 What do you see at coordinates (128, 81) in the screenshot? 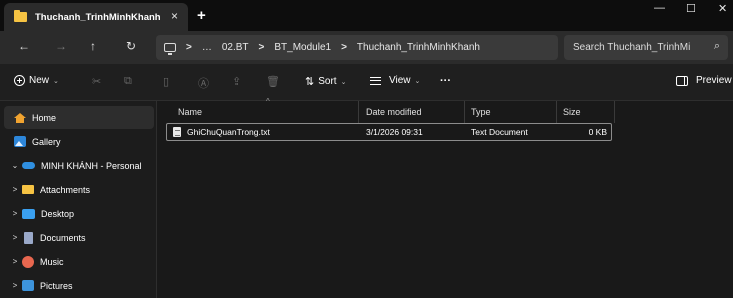
I see `copy-icon: ⧉` at bounding box center [128, 81].